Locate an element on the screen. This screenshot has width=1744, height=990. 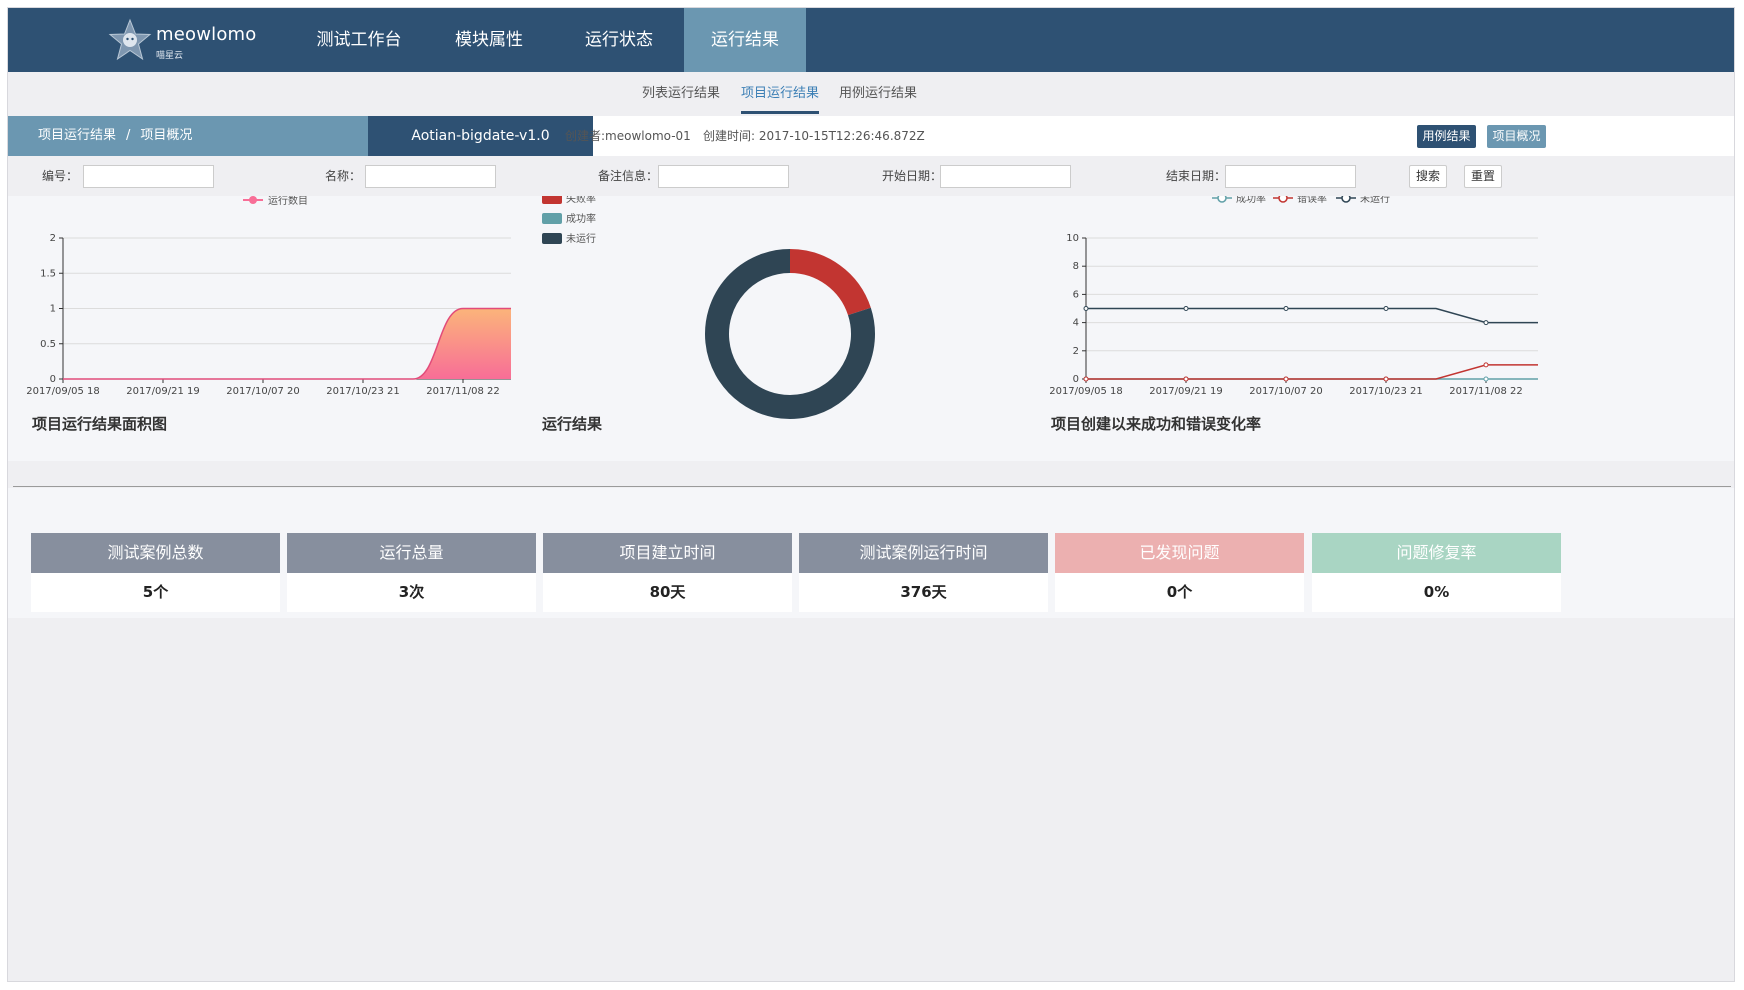
stat-card-project-age: 项目建立时间 80天 is located at coordinates (667, 573).